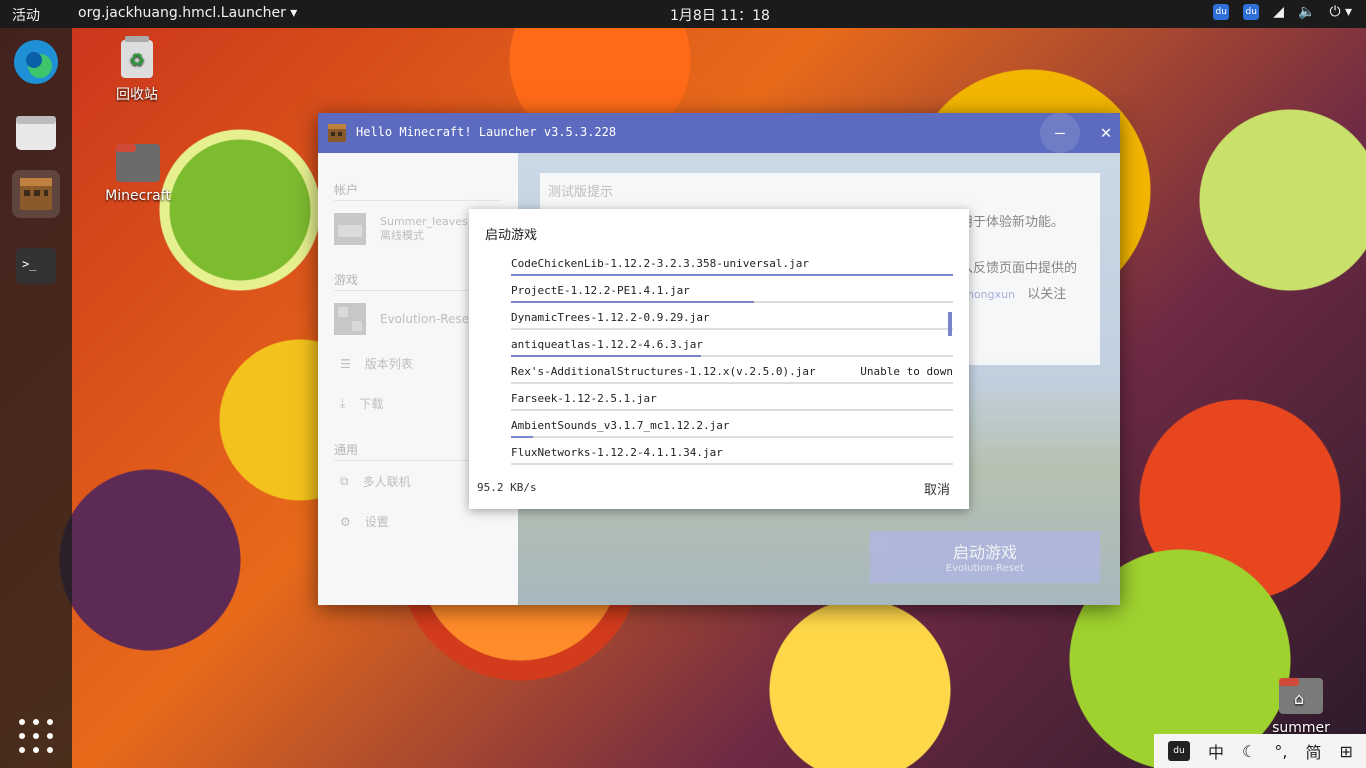 Image resolution: width=1366 pixels, height=768 pixels. Describe the element at coordinates (1345, 751) in the screenshot. I see `grid-icon: ⊞` at that location.